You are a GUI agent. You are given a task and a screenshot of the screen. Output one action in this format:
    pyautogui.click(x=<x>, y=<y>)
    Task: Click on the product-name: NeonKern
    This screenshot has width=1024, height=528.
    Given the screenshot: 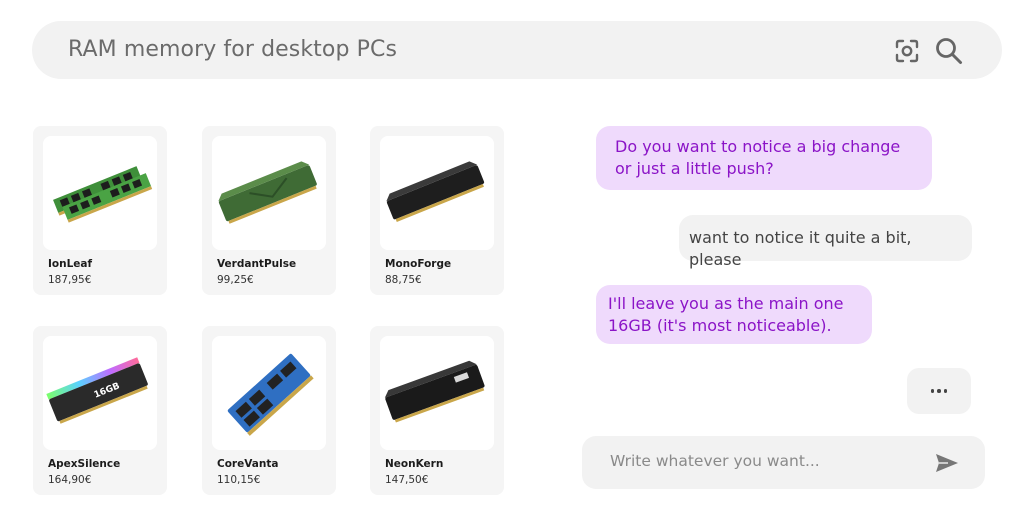 What is the action you would take?
    pyautogui.click(x=414, y=464)
    